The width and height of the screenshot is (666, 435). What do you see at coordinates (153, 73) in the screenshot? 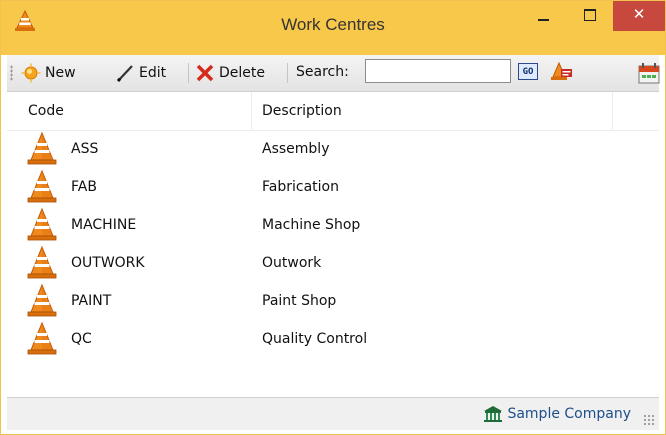
I see `edit-label: Edit` at bounding box center [153, 73].